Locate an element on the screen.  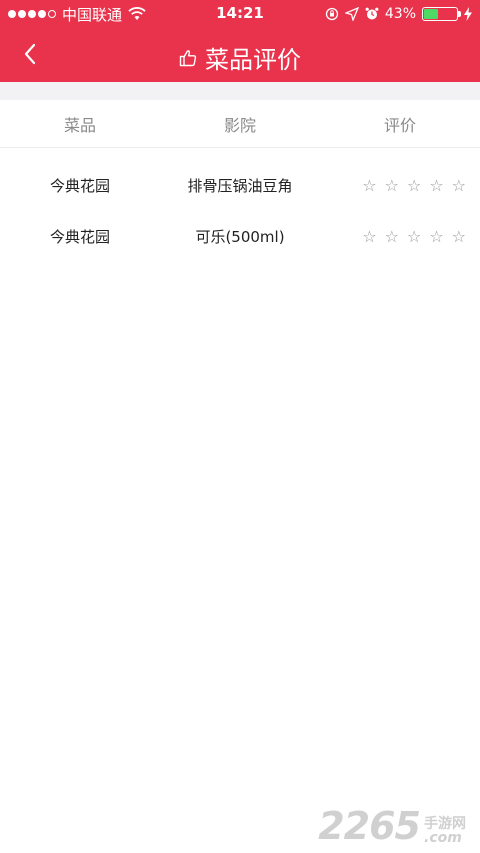
cell-dish: 可乐(500ml) is located at coordinates (240, 237).